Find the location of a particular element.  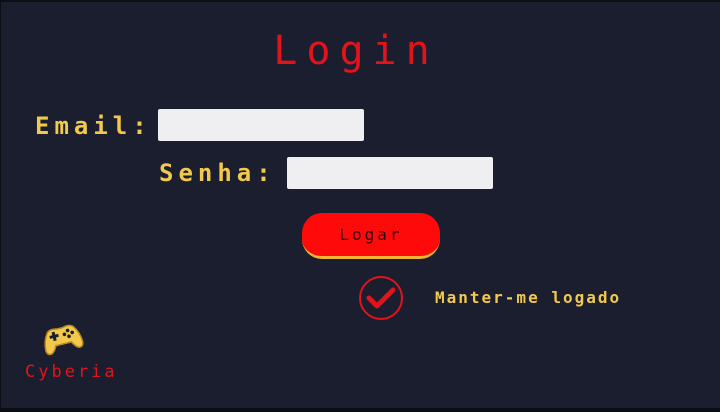

email-field is located at coordinates (261, 125).